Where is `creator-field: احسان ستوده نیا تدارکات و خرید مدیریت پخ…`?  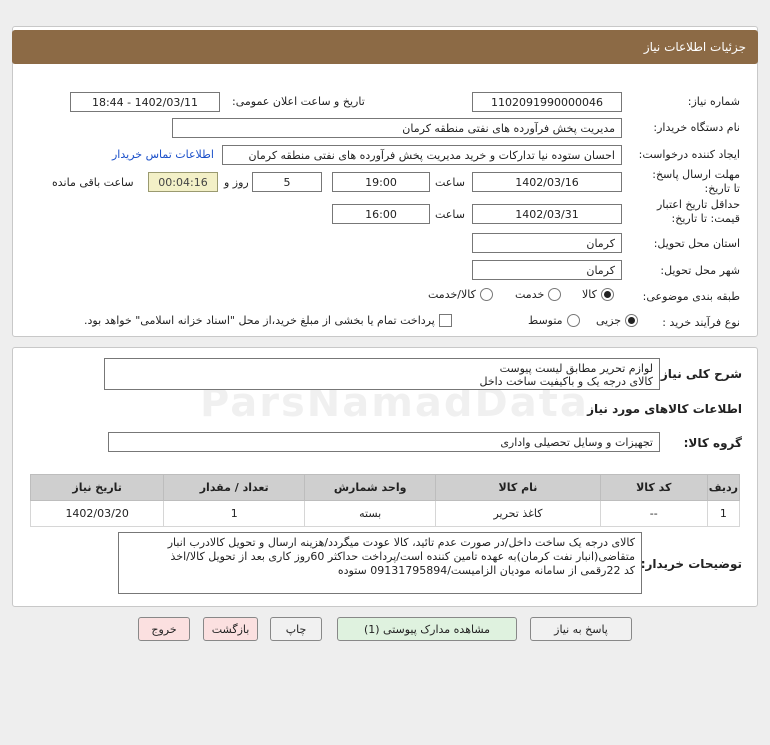
creator-field: احسان ستوده نیا تدارکات و خرید مدیریت پخ… is located at coordinates (422, 155).